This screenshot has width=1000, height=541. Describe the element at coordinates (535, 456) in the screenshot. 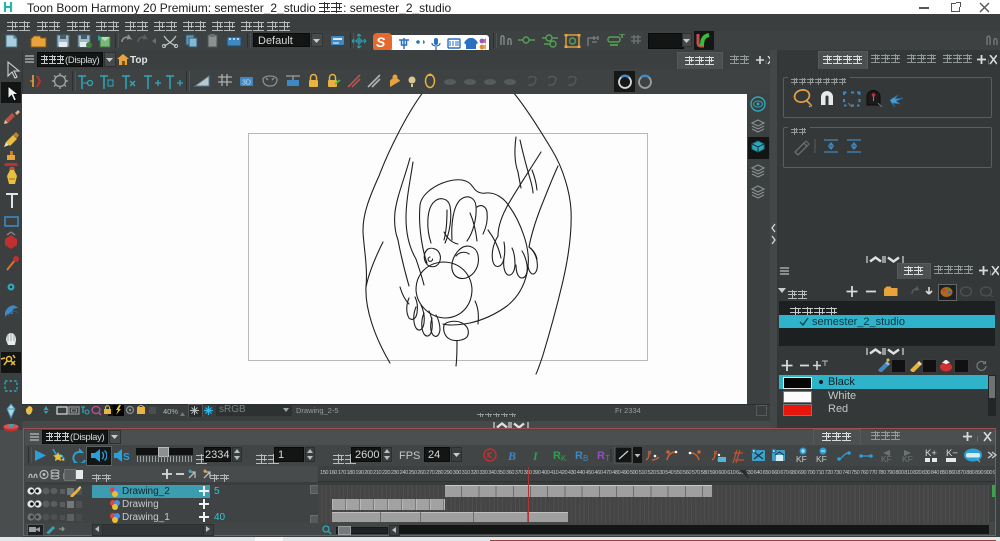

I see `svg-text: I` at that location.